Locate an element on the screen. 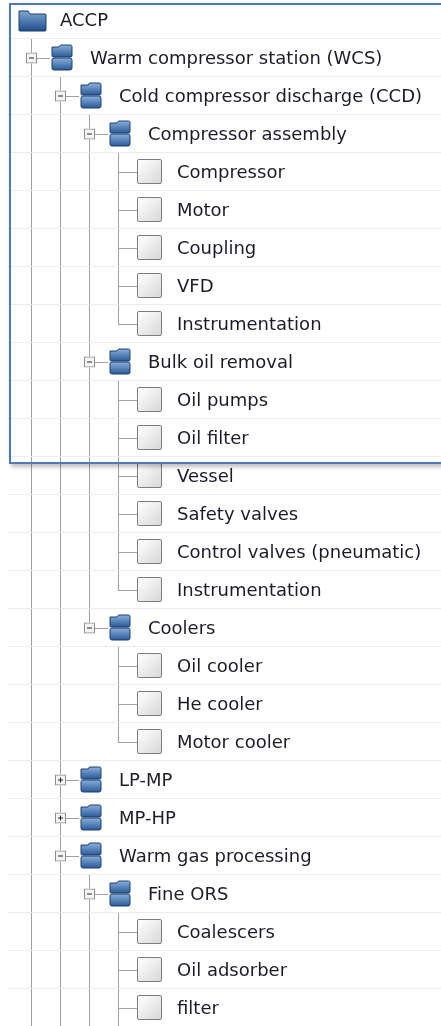  tree-item: ACCP is located at coordinates (84, 19).